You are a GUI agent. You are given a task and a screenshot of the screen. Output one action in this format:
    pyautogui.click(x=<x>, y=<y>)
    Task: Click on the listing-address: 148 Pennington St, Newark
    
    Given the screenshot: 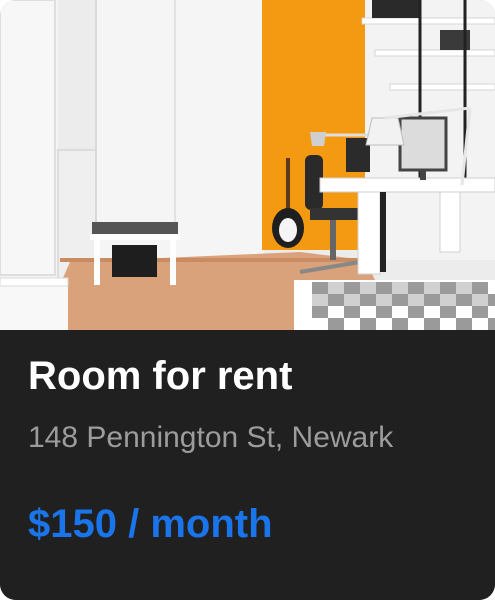 What is the action you would take?
    pyautogui.click(x=211, y=437)
    